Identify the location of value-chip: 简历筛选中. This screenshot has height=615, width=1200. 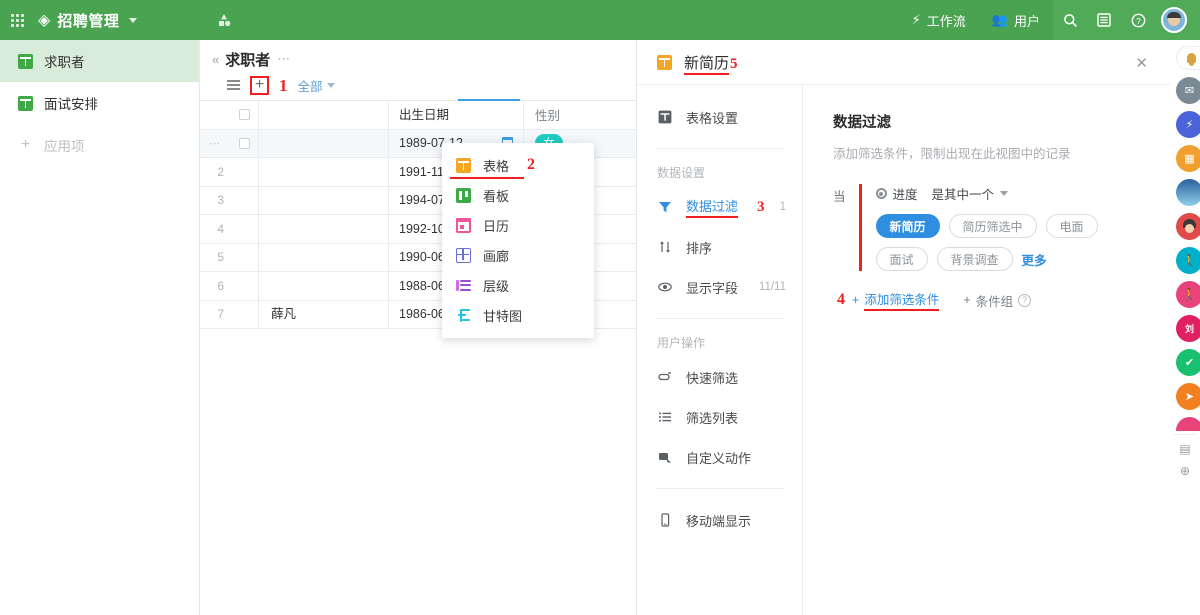
(992, 226).